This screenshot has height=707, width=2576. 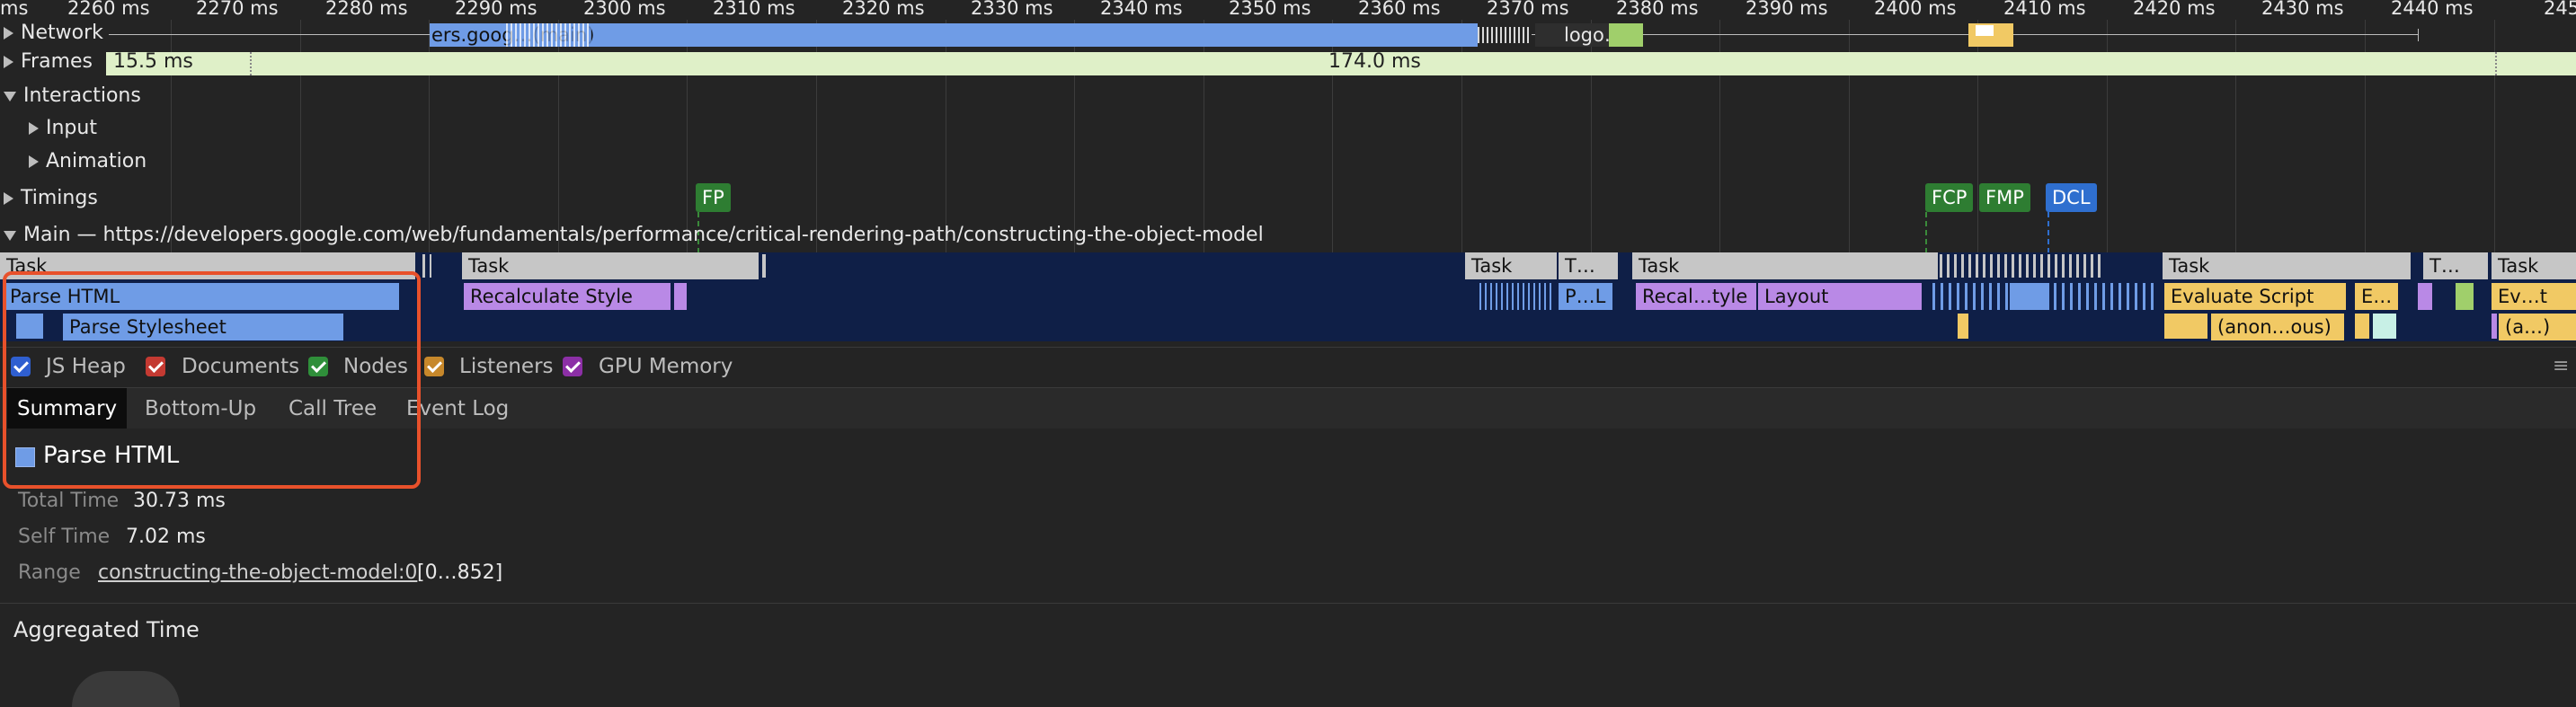 I want to click on js-heap-checkbox, so click(x=21, y=366).